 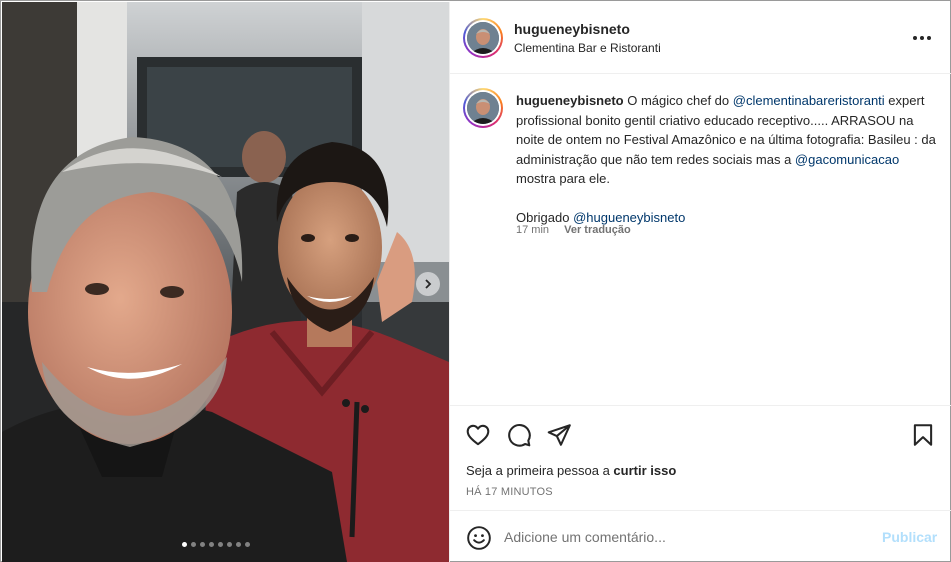 What do you see at coordinates (587, 48) in the screenshot?
I see `post-location: Clementina Bar e Ristoranti` at bounding box center [587, 48].